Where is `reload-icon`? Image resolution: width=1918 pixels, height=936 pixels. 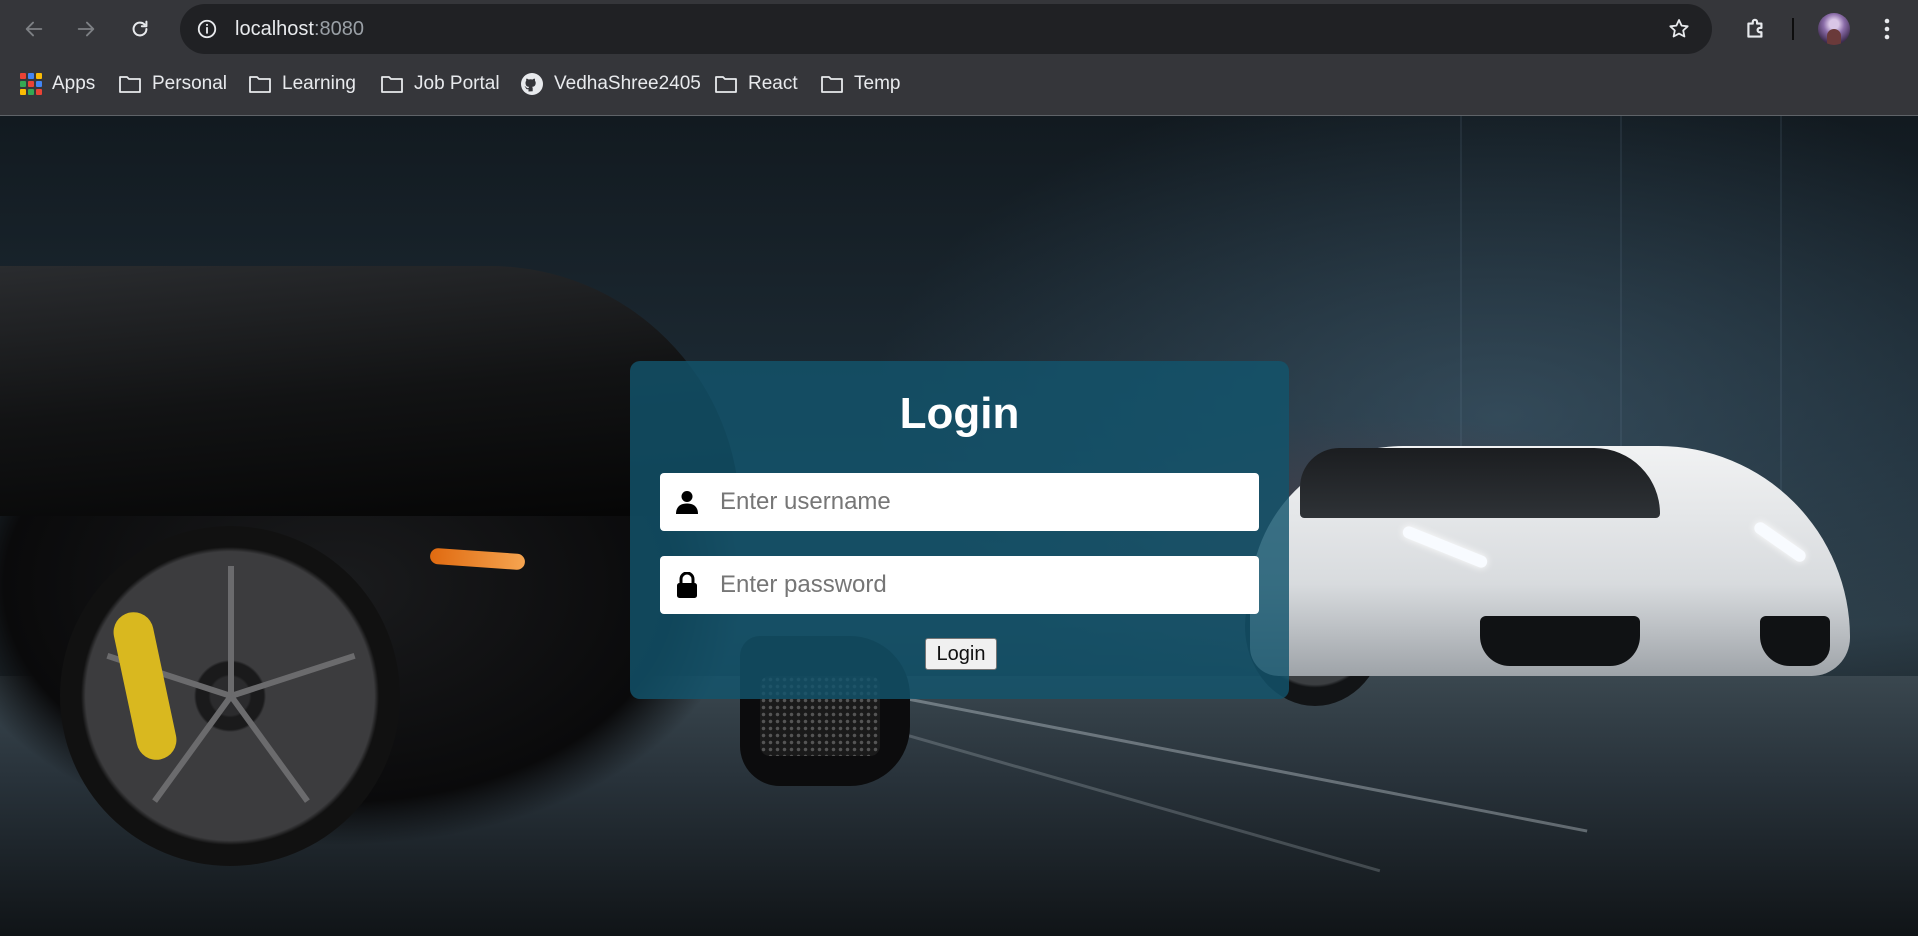
reload-icon is located at coordinates (140, 28).